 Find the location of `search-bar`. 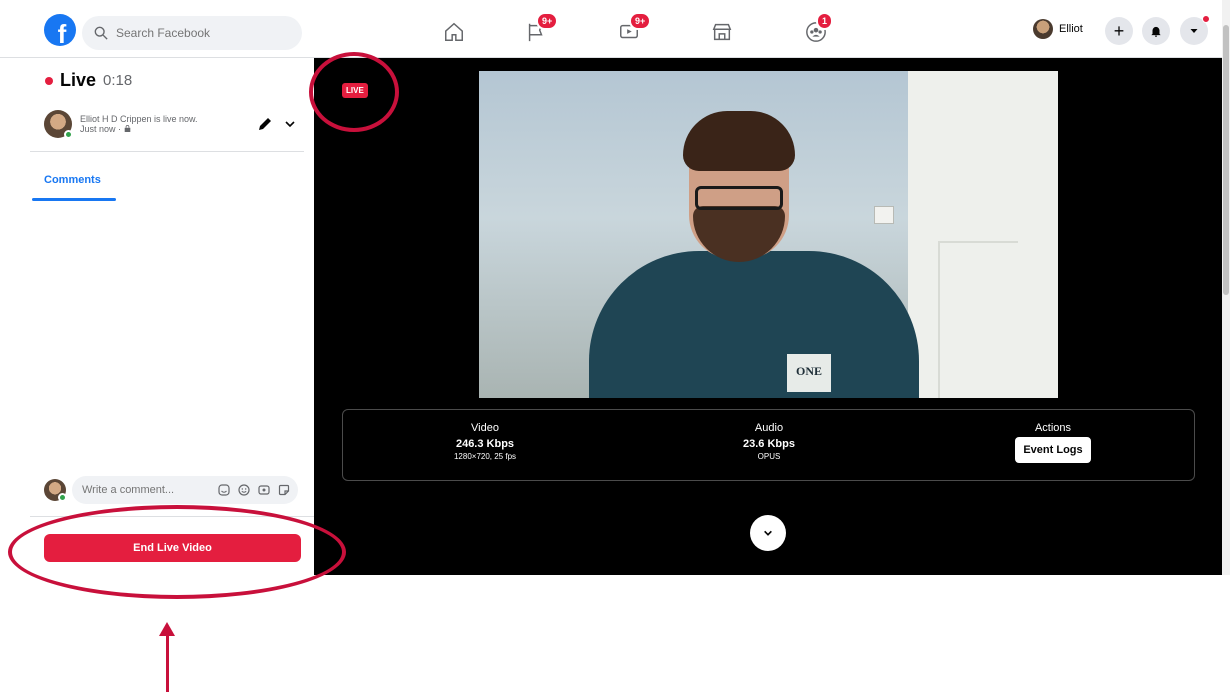

search-bar is located at coordinates (192, 33).